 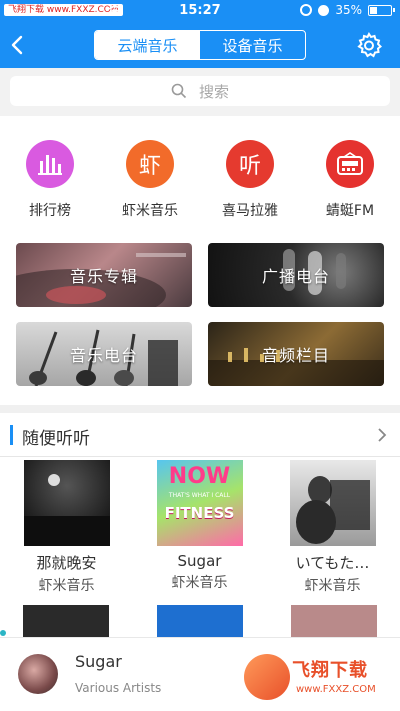 What do you see at coordinates (3, 633) in the screenshot?
I see `indicator-dot` at bounding box center [3, 633].